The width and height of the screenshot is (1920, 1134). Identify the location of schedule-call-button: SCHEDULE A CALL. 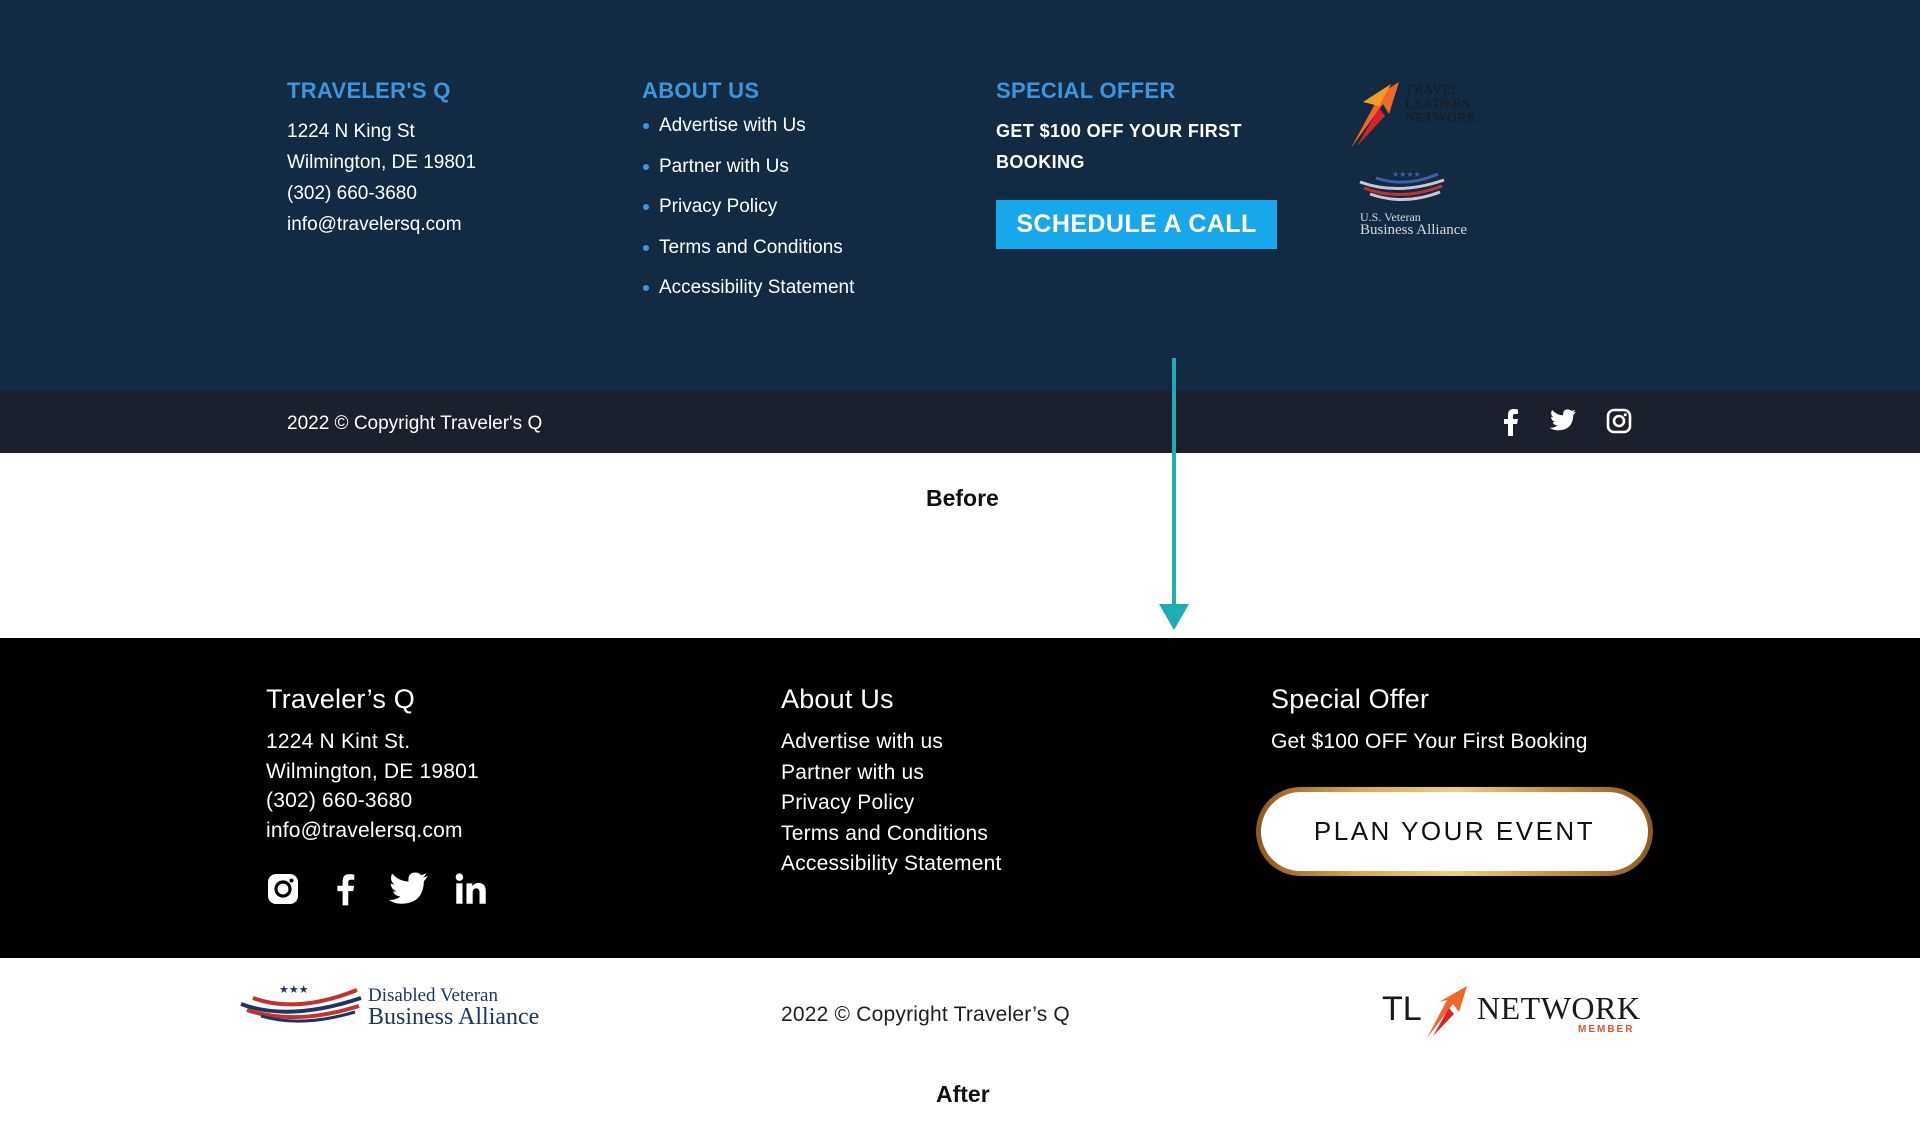
(1136, 224).